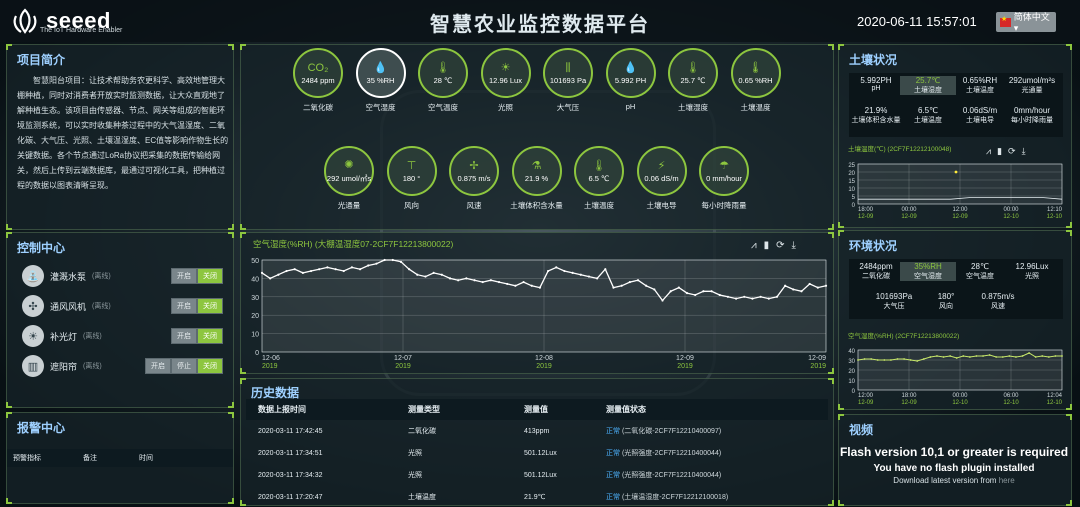  I want to click on status-value: 5.992PH, so click(876, 80).